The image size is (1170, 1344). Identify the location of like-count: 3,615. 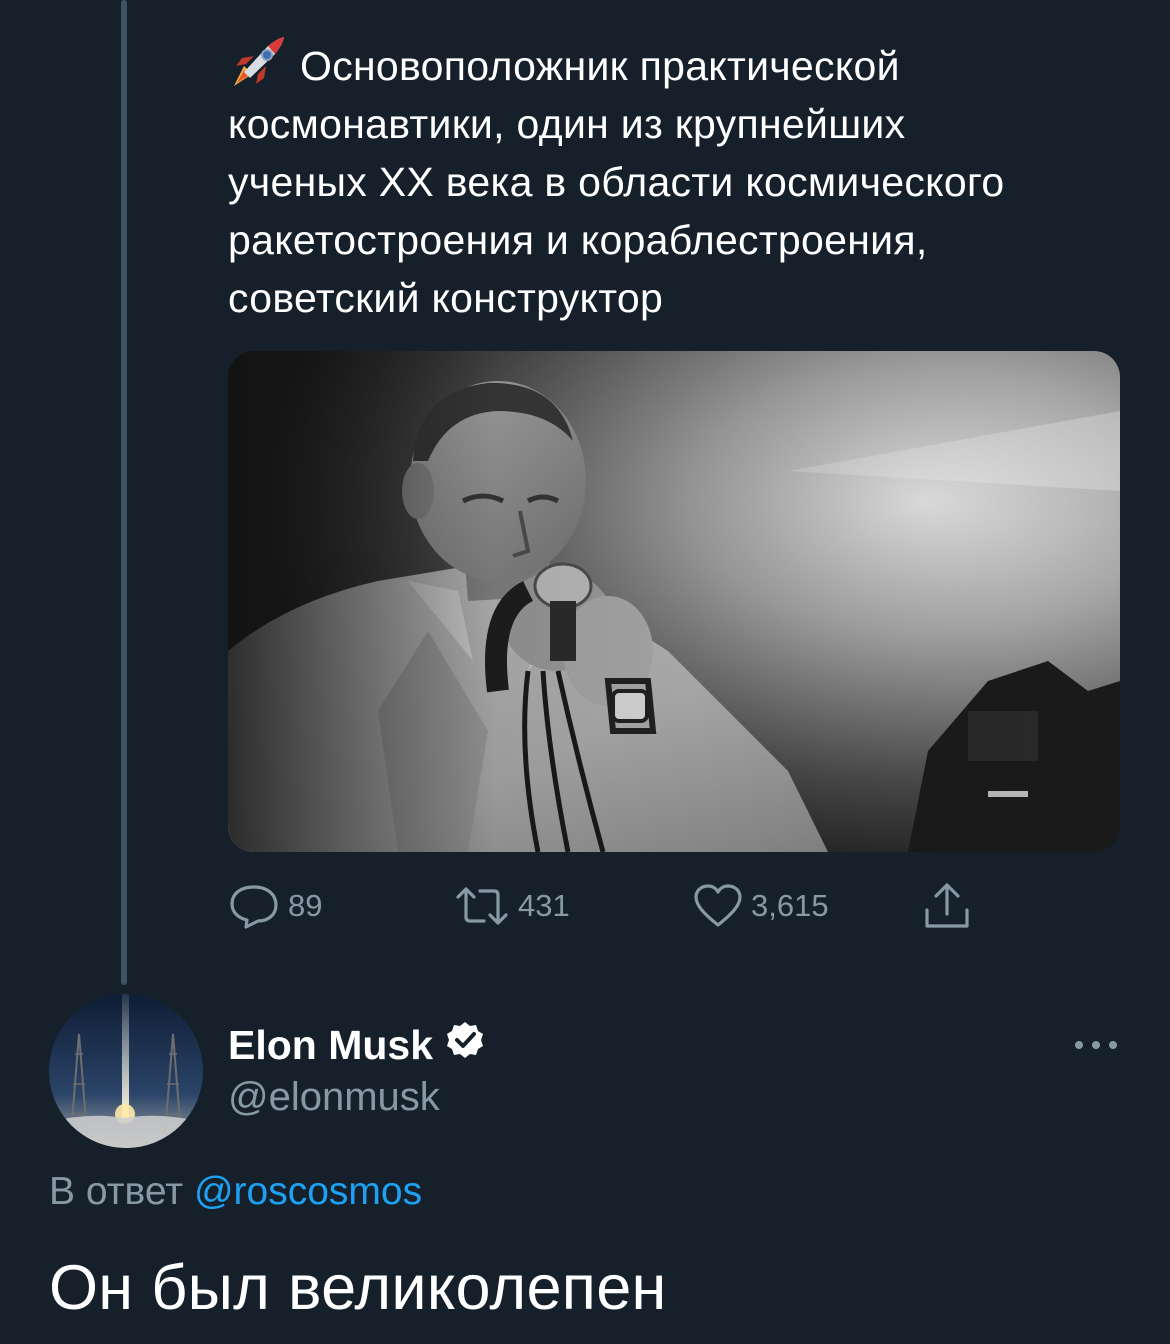
(790, 905).